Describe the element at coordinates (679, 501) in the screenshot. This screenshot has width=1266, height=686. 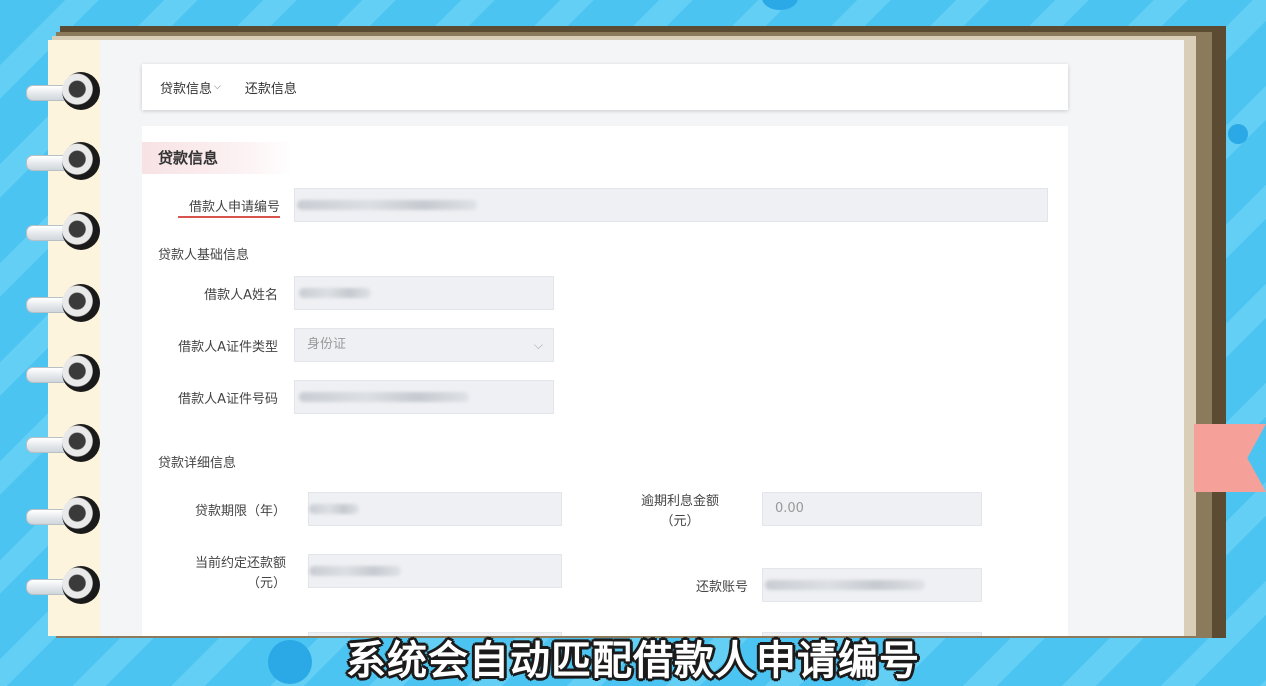
I see `overdue-interest-label-line1: 逾期利息金额` at that location.